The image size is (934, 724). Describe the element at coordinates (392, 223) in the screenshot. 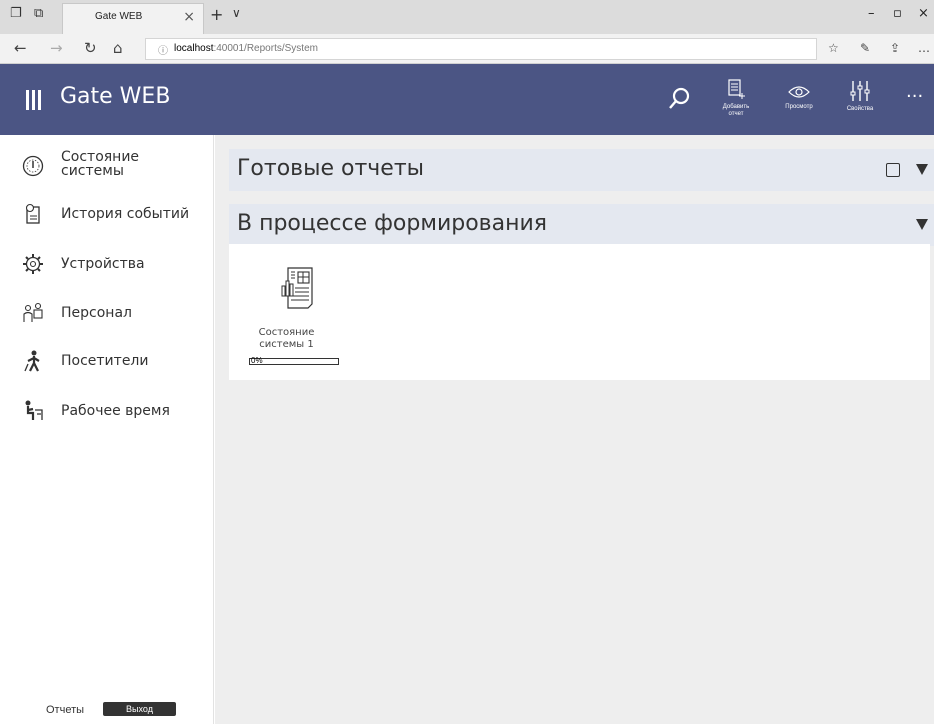

I see `section-title: В процессе формирования` at that location.